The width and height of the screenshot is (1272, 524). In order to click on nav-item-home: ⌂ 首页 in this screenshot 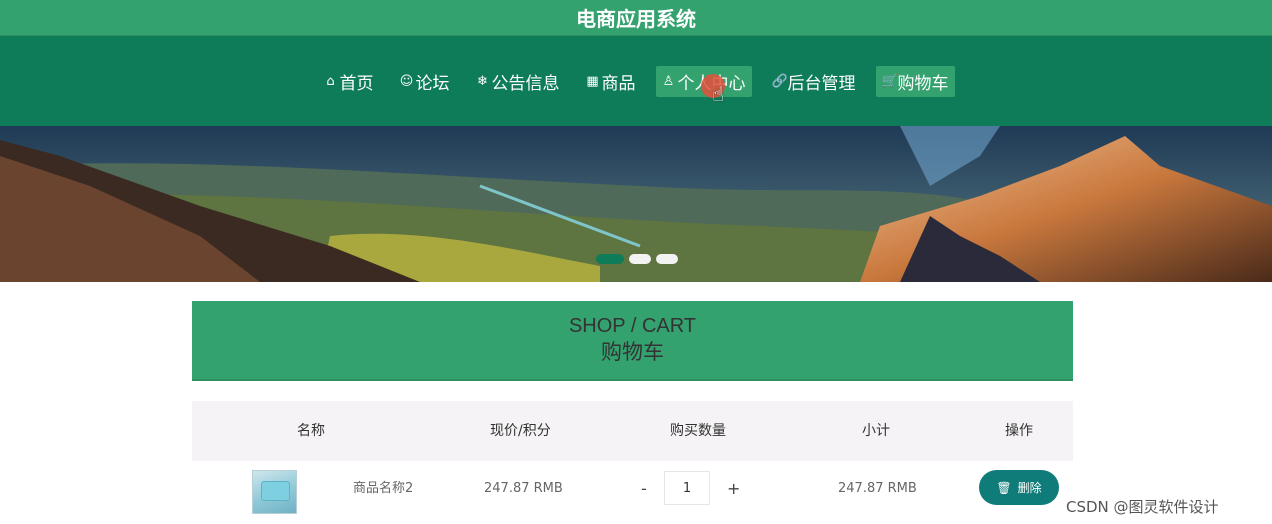, I will do `click(349, 81)`.